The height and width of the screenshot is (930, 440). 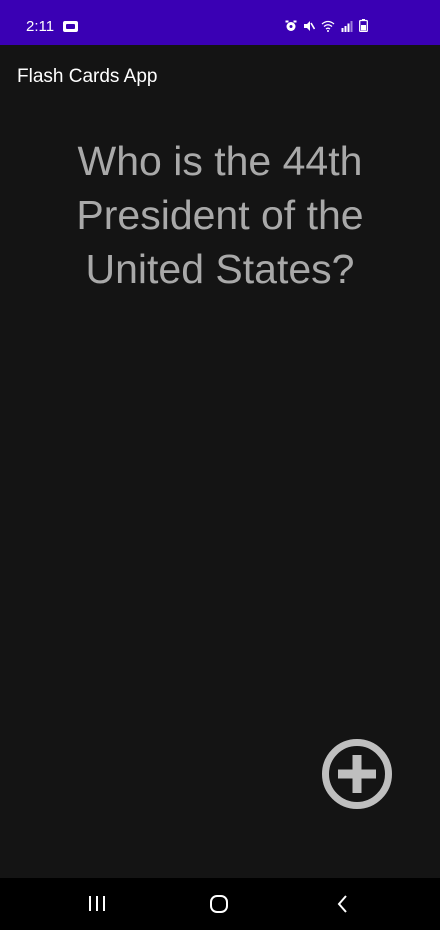 I want to click on home-button, so click(x=219, y=904).